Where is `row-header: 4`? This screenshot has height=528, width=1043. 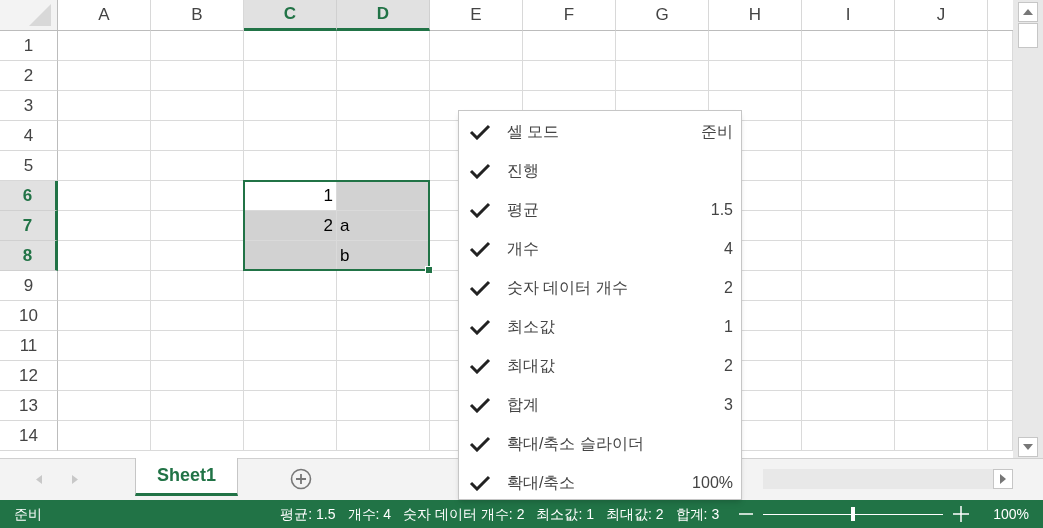
row-header: 4 is located at coordinates (29, 136).